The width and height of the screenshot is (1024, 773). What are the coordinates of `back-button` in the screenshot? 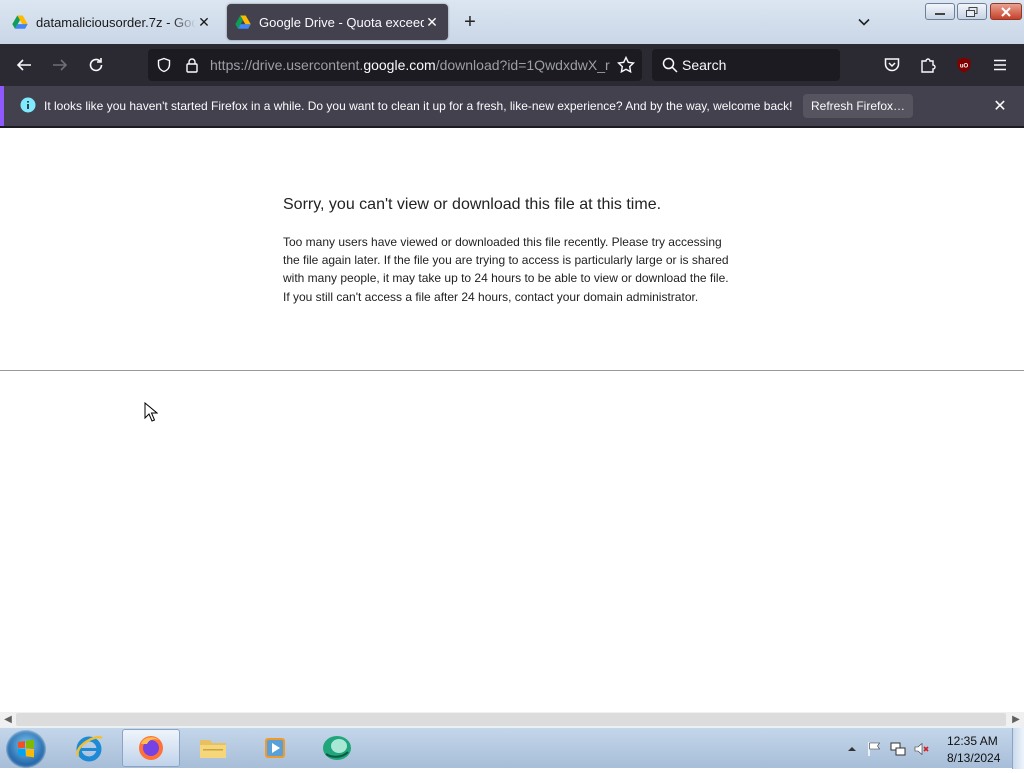 It's located at (24, 65).